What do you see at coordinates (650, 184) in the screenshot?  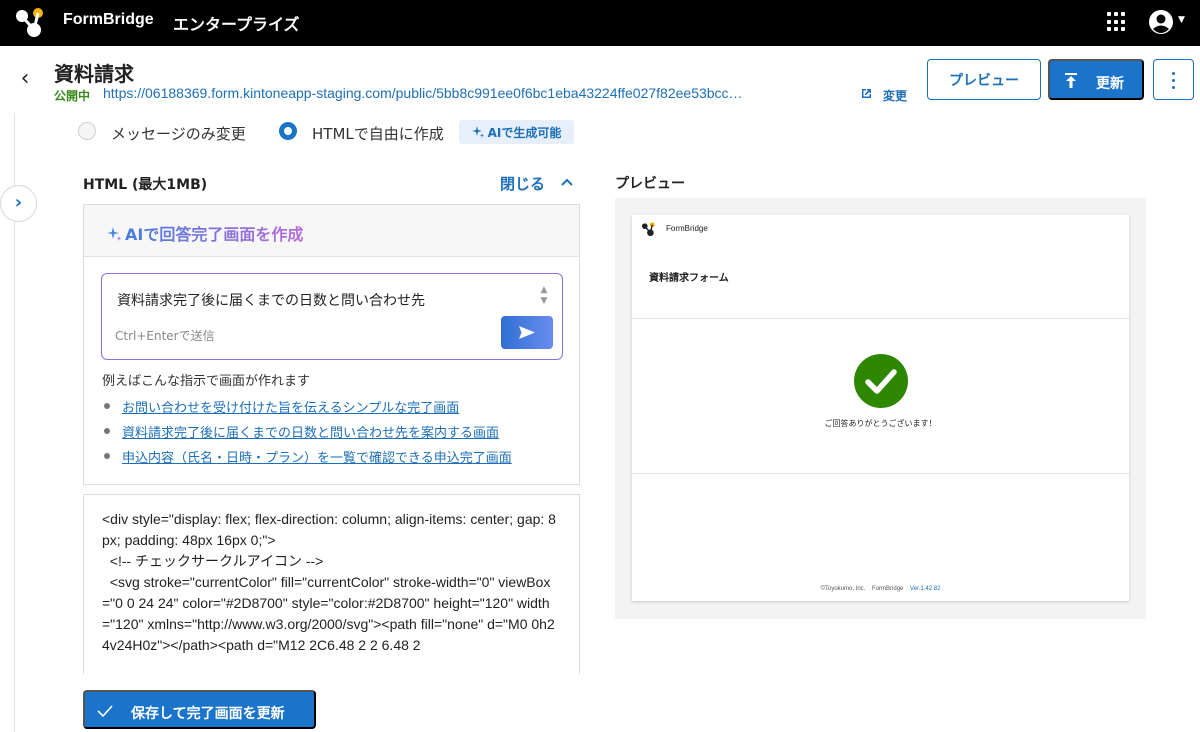 I see `preview-heading: プレビュー` at bounding box center [650, 184].